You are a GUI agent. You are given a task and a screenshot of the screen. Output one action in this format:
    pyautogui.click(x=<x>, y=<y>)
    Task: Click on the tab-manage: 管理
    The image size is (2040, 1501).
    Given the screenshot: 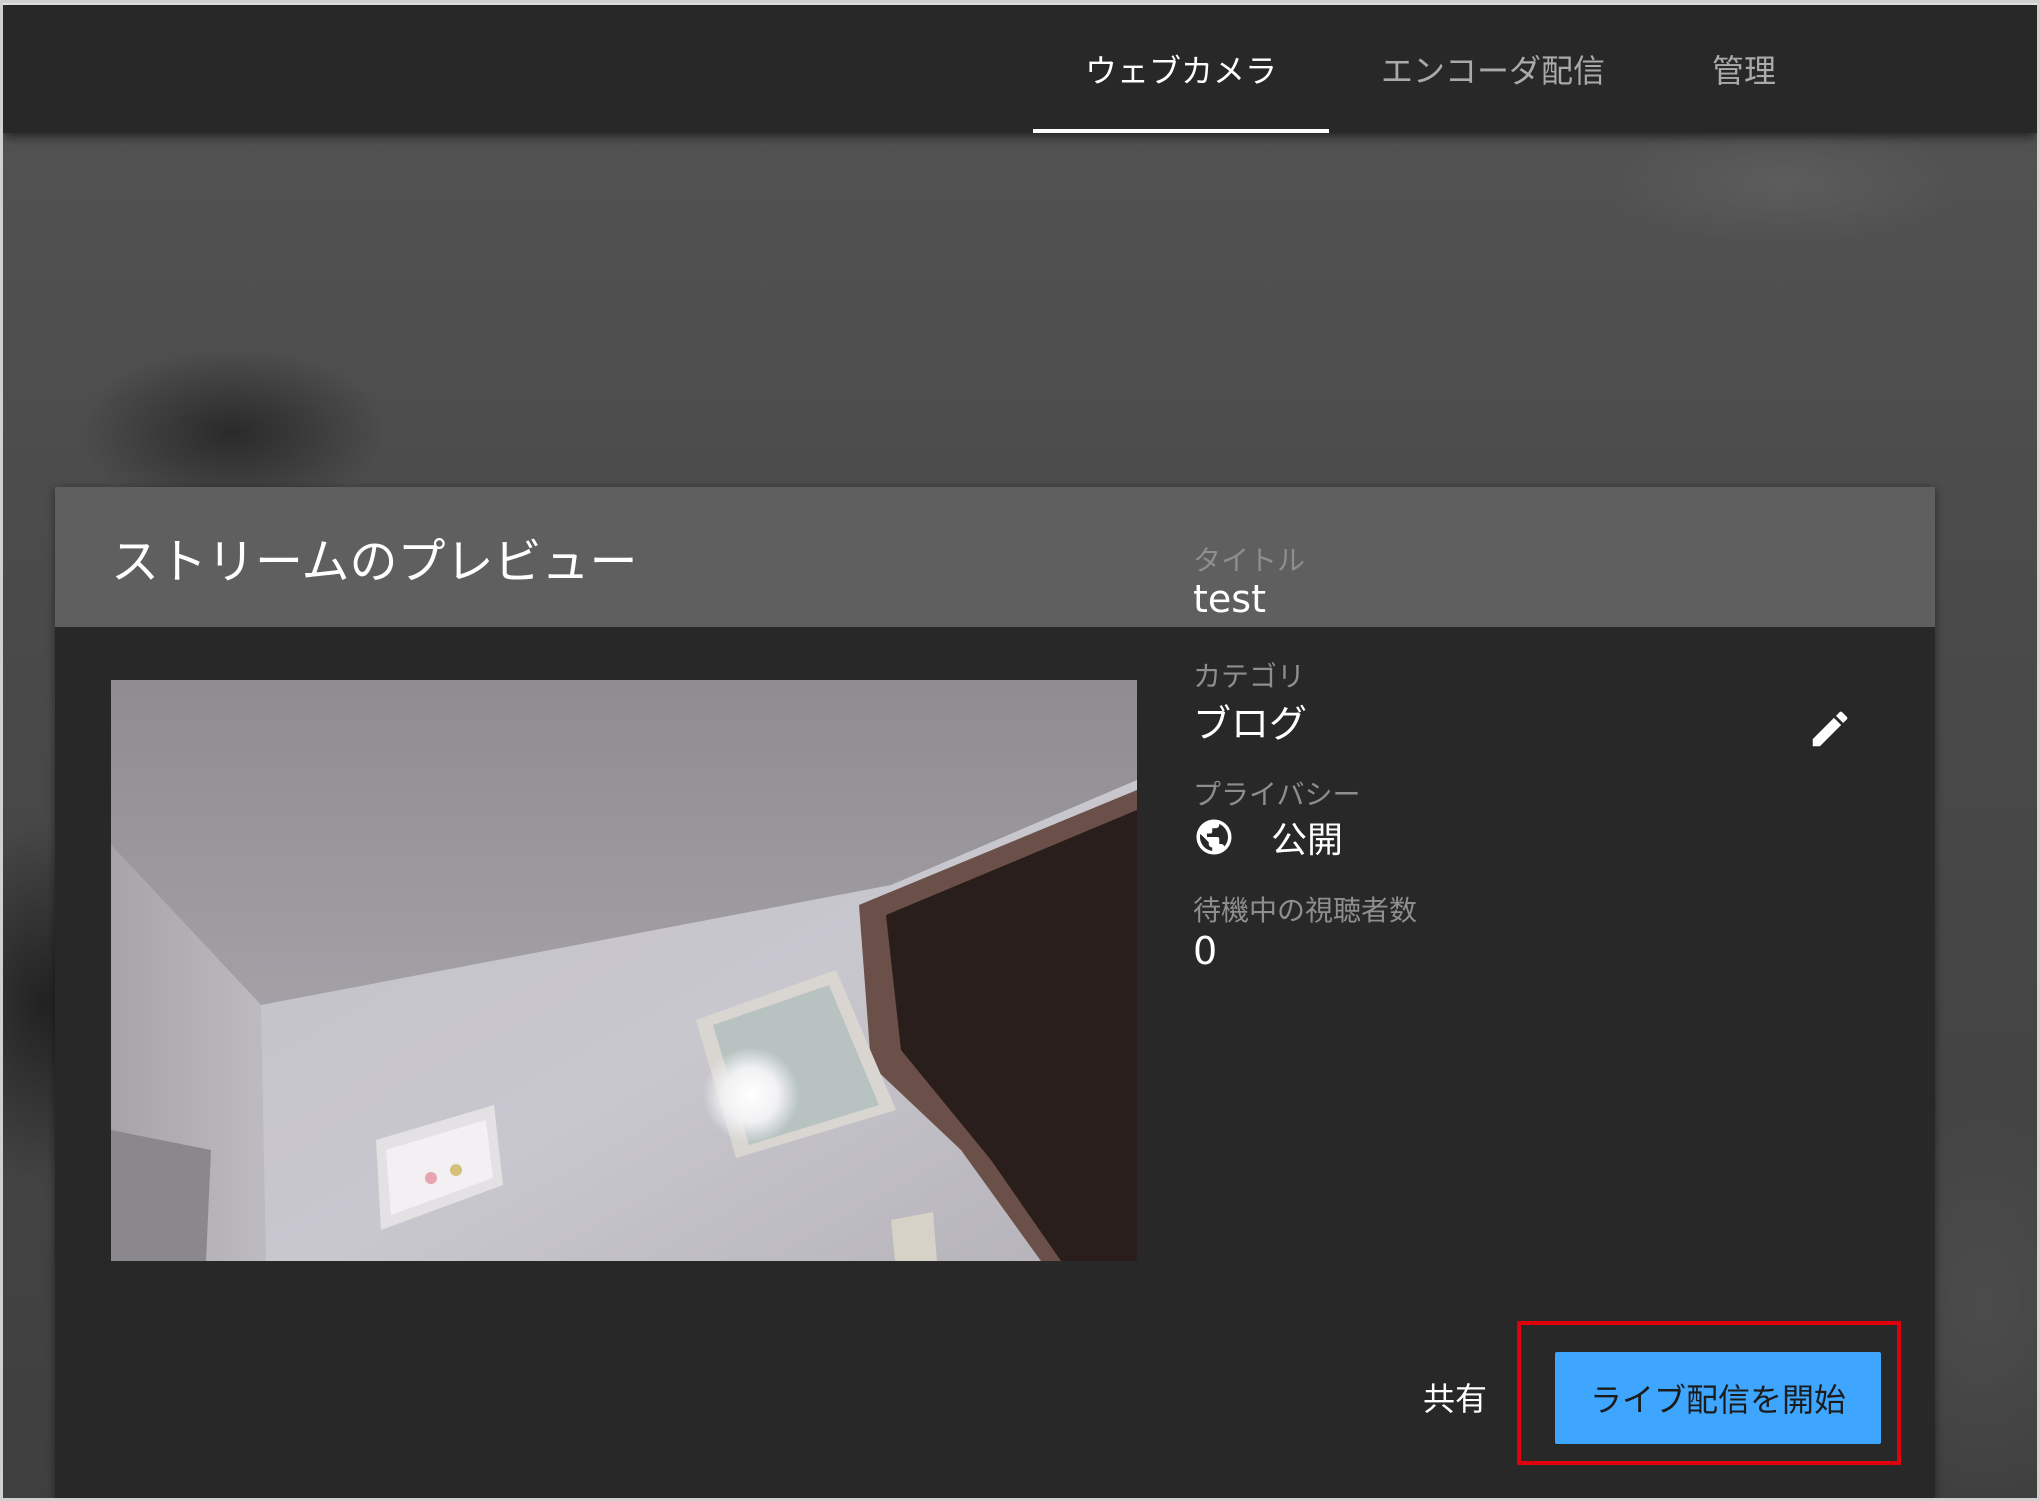 What is the action you would take?
    pyautogui.click(x=1744, y=69)
    